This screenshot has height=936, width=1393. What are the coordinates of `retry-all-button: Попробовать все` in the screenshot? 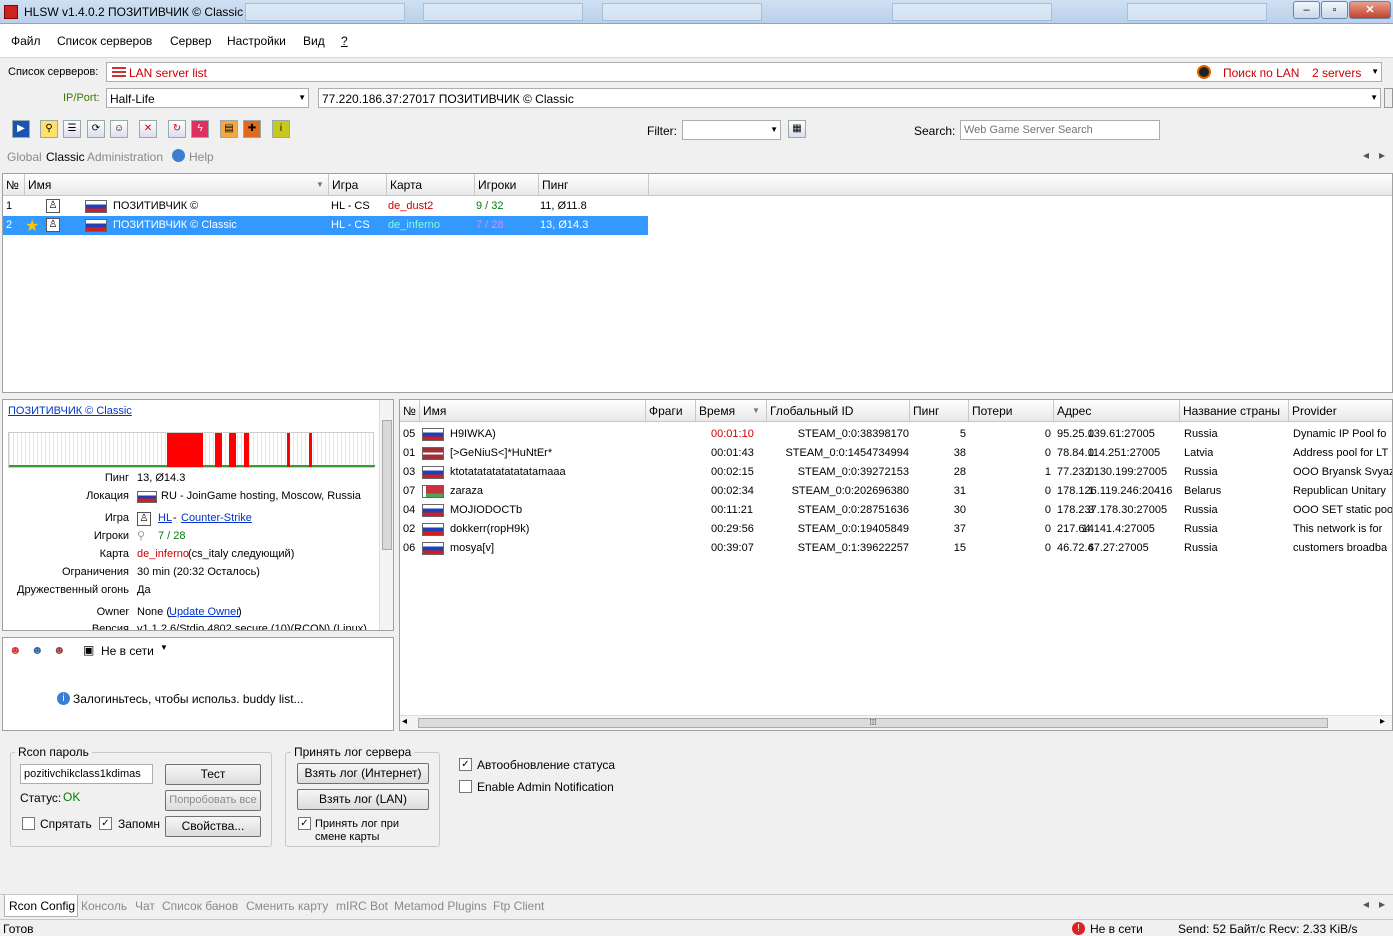 It's located at (213, 800).